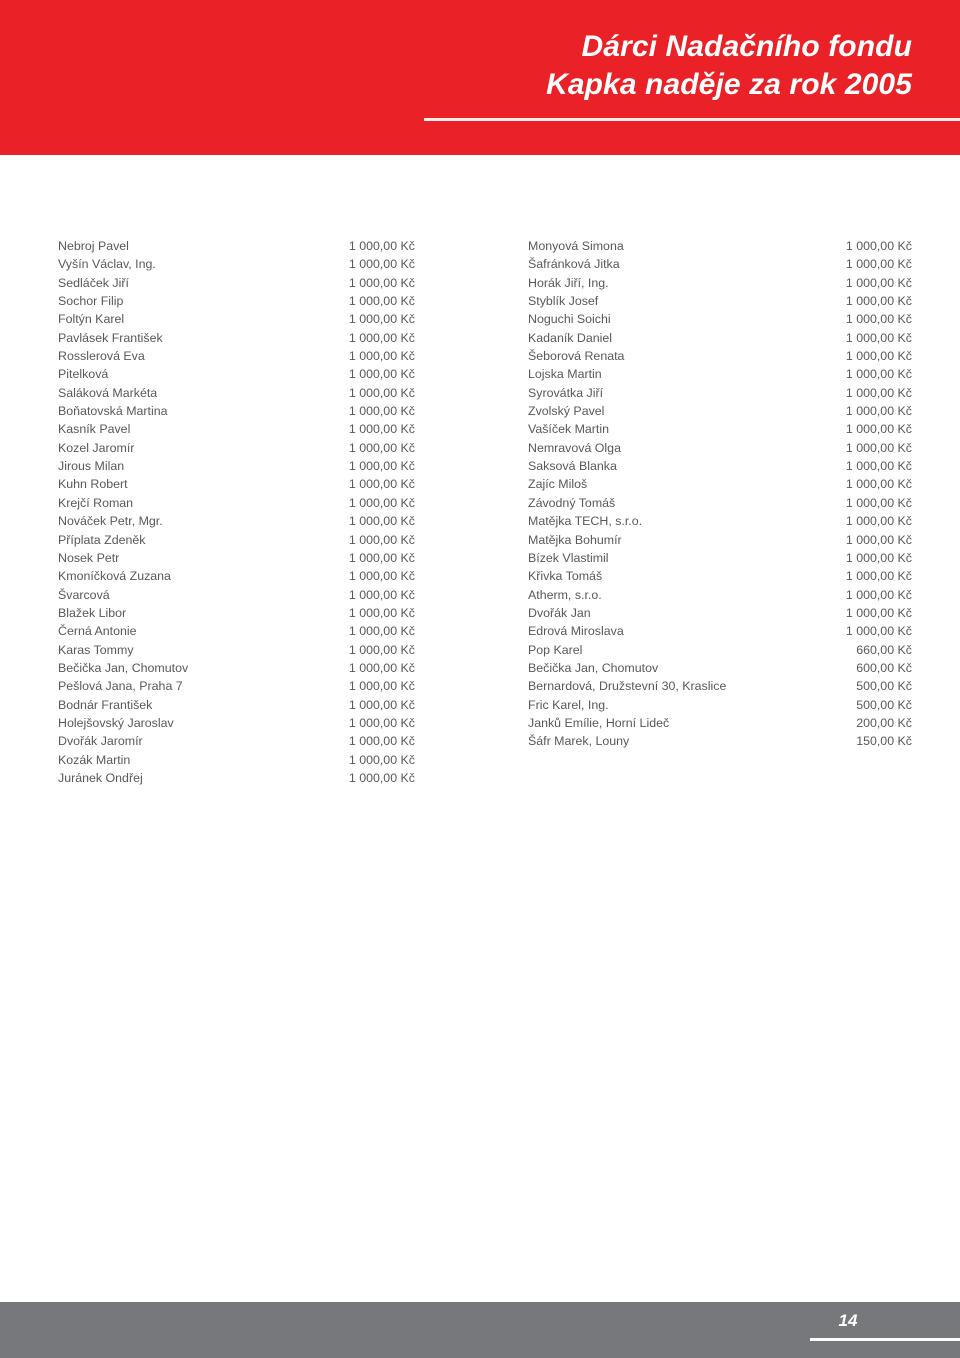  I want to click on donor-row: Příplata Zdeněk 1 000,00 Kč, so click(236, 540).